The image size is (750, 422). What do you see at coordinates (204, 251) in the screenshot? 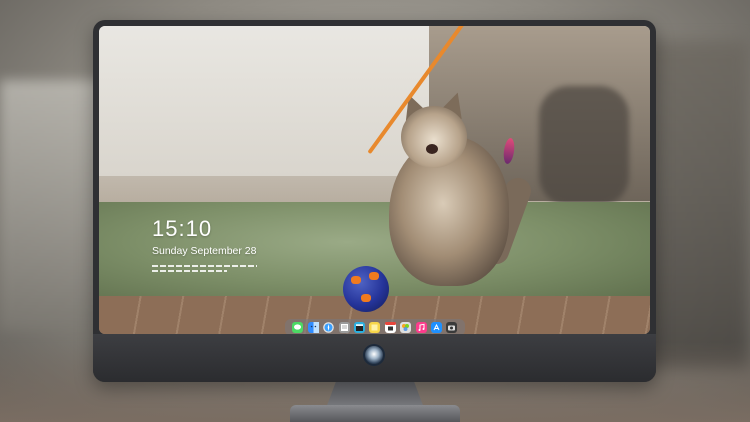
I see `lock-screen-date: Sunday September 28` at bounding box center [204, 251].